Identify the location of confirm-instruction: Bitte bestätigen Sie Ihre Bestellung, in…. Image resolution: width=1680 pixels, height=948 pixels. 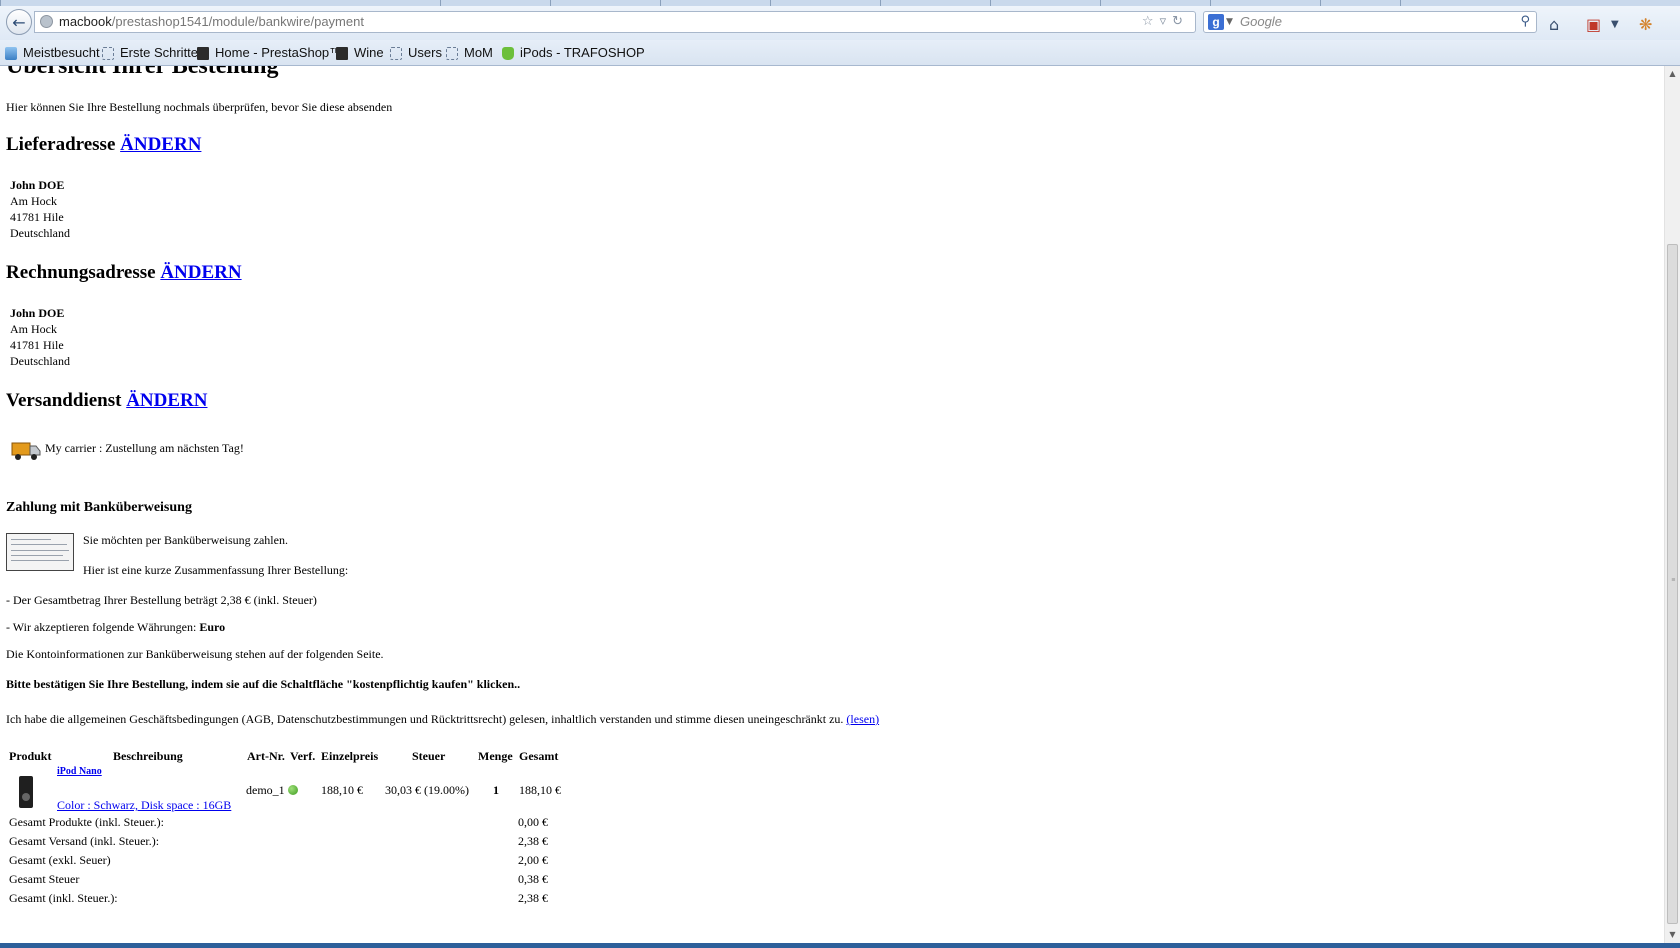
(263, 684).